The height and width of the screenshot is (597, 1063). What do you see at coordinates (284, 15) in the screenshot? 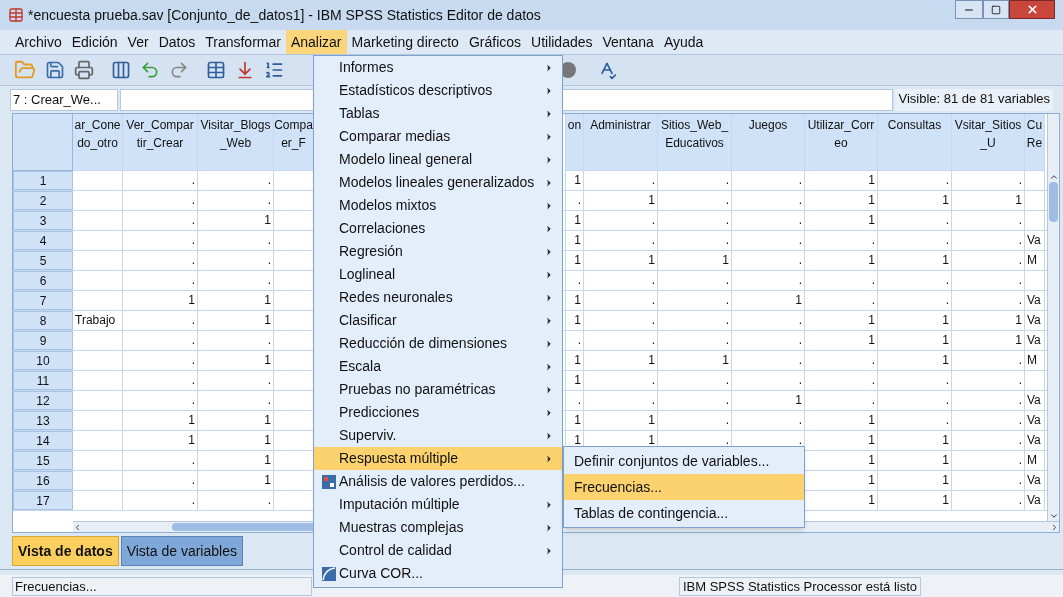
I see `window-title: *encuesta prueba.sav [Conjunto_de_datos1] - IBM SPSS Statistics Editor de datos` at bounding box center [284, 15].